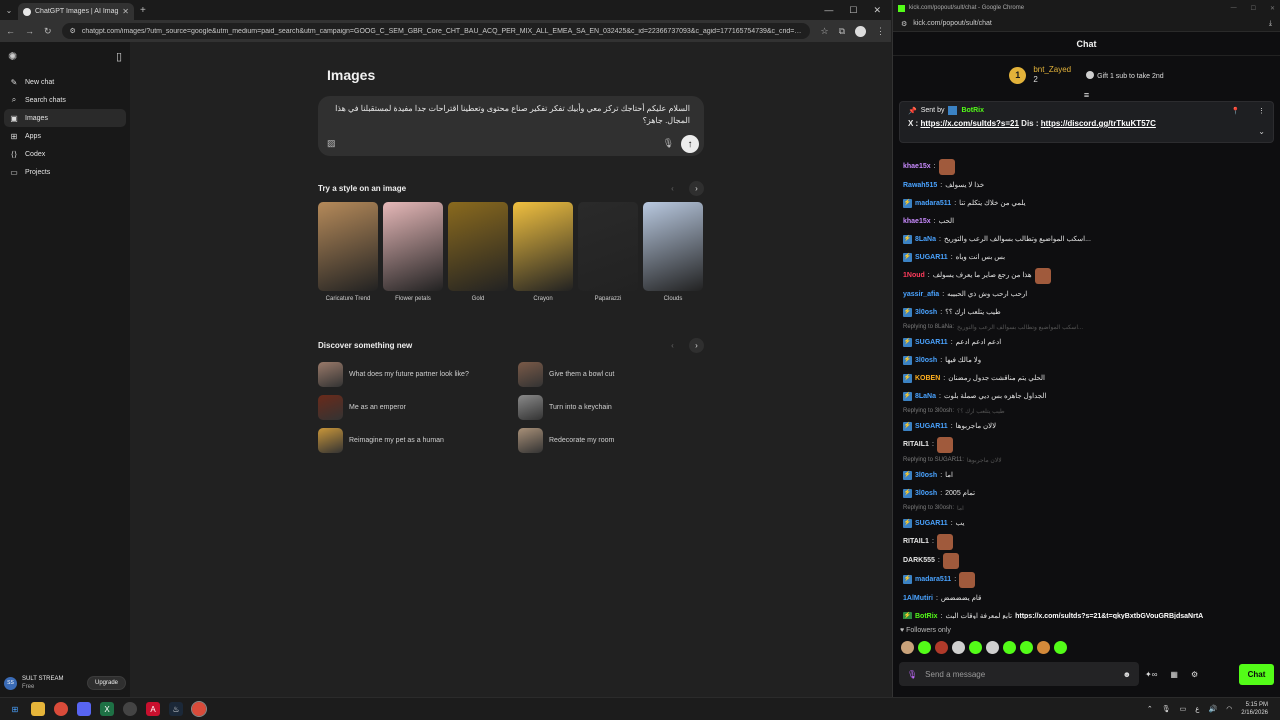  Describe the element at coordinates (860, 31) in the screenshot. I see `profile-avatar` at that location.